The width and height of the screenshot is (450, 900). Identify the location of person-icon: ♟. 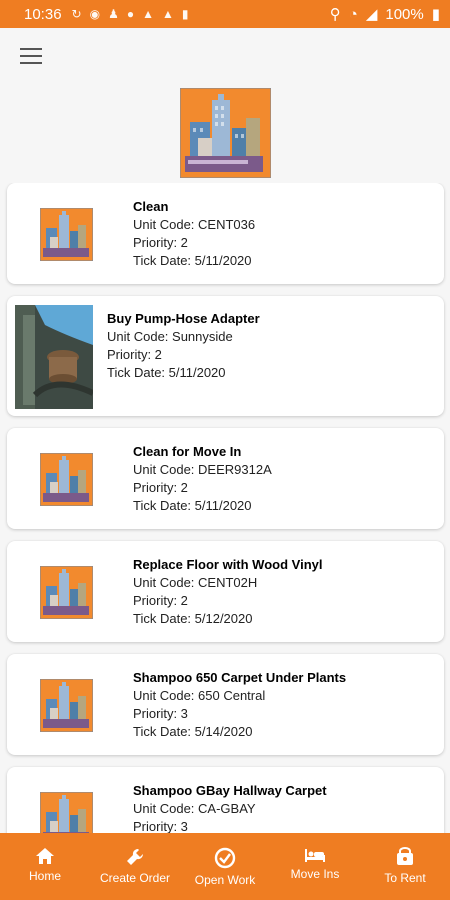
(113, 14).